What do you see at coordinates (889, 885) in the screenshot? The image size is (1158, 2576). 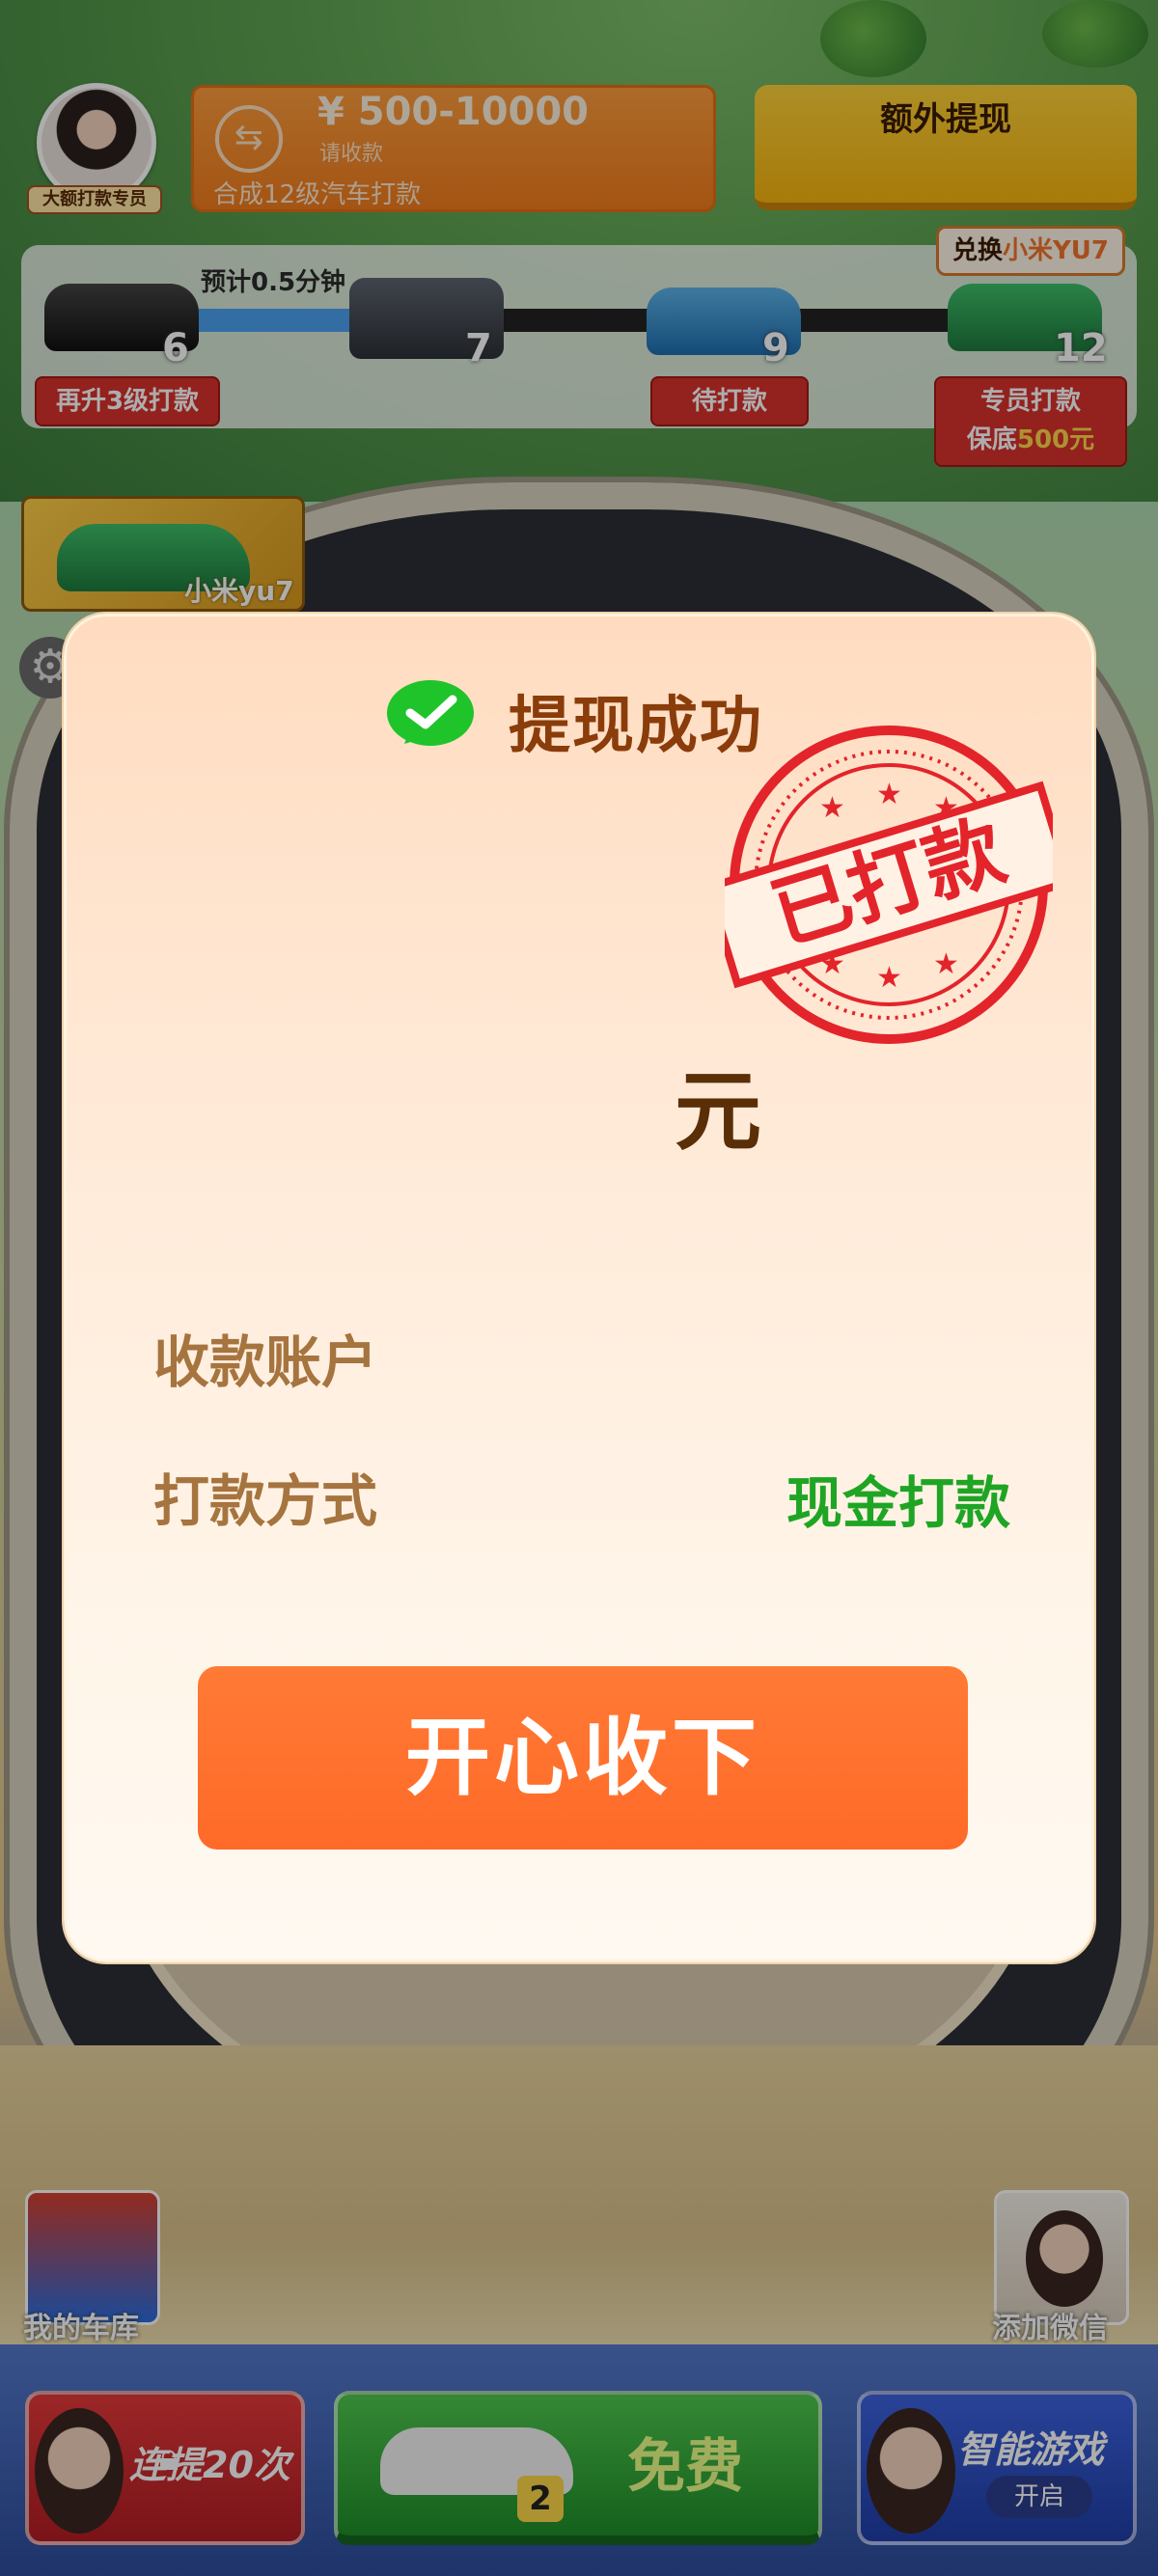 I see `paid-stamp: ★ ★ ★ ★ ★ ★ 已打款` at bounding box center [889, 885].